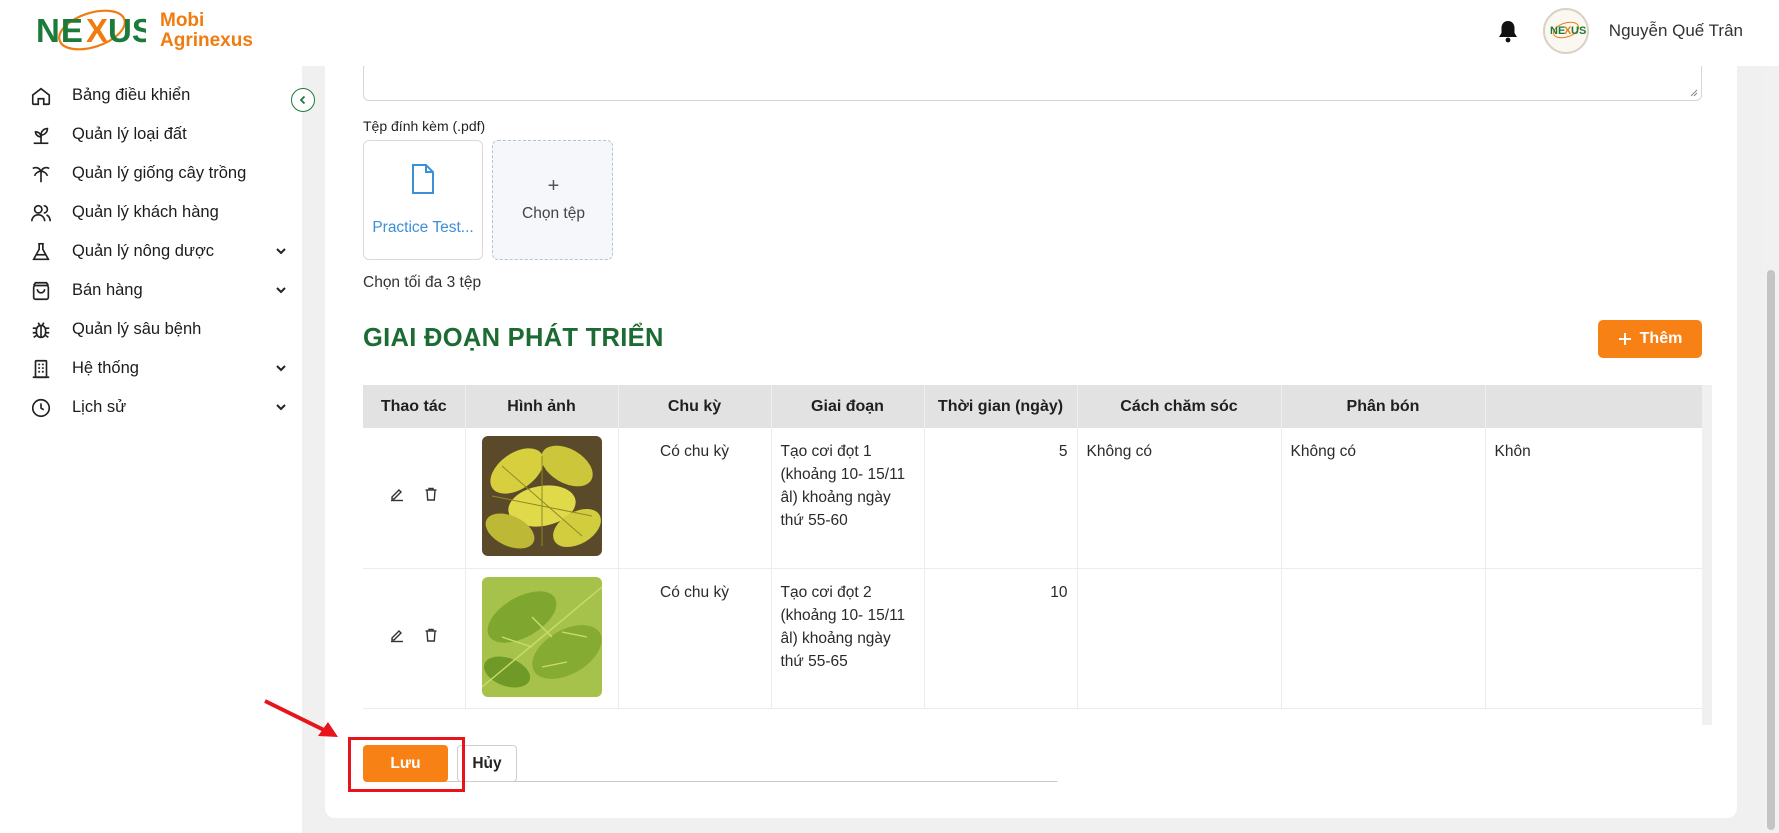 The width and height of the screenshot is (1779, 833). I want to click on file-icon, so click(423, 179).